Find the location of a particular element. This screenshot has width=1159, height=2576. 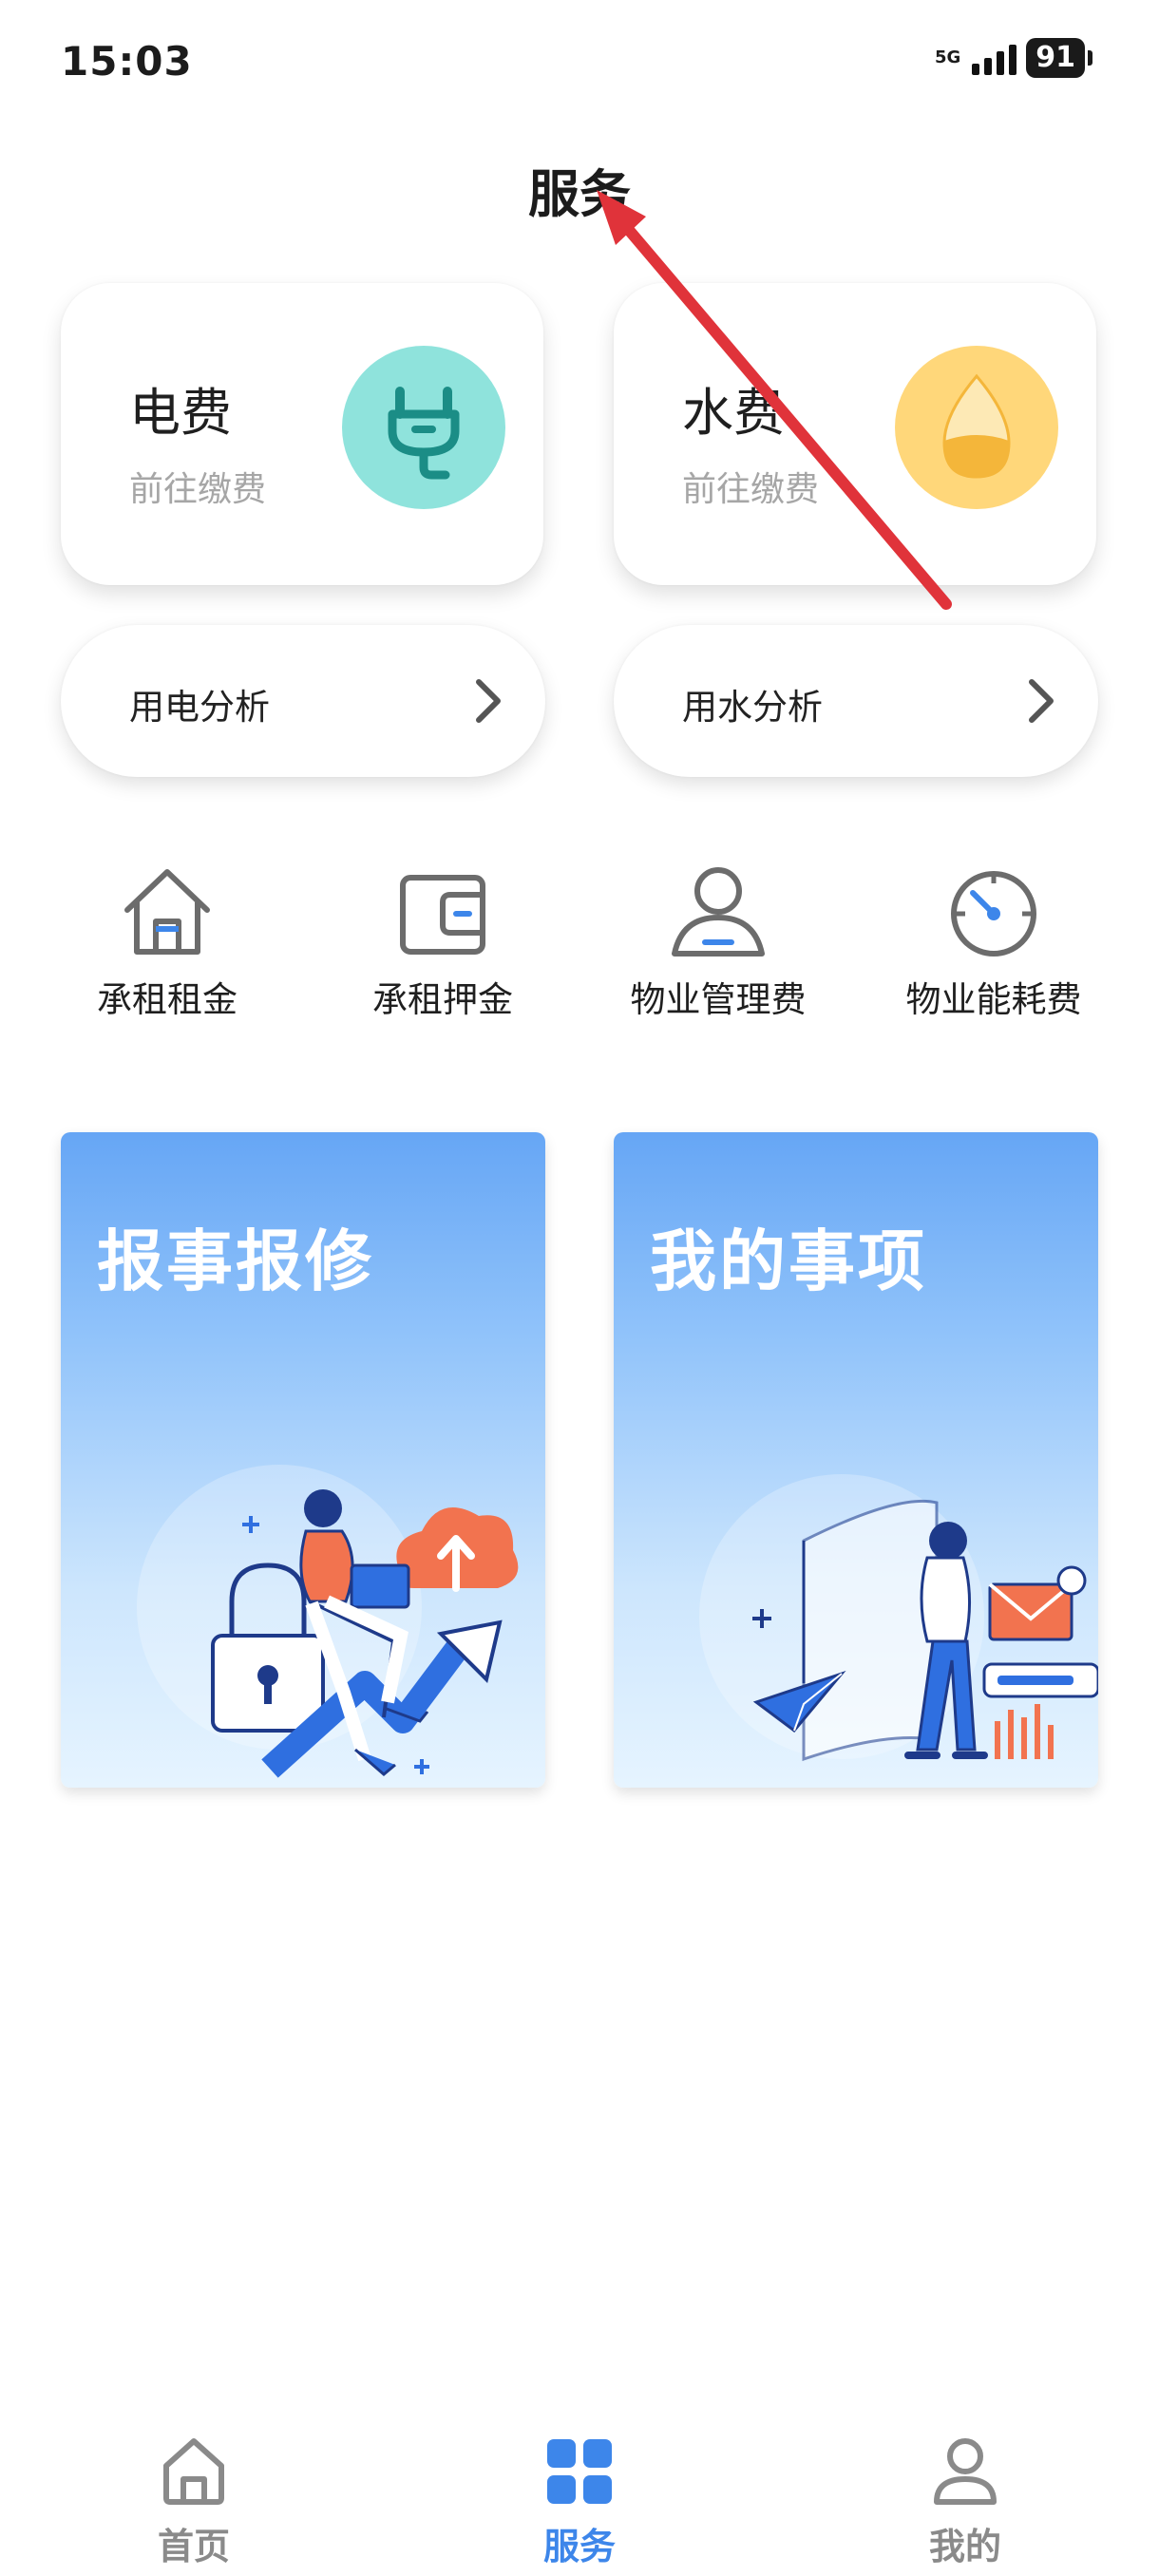

service-label: 承租租金 is located at coordinates (167, 999).